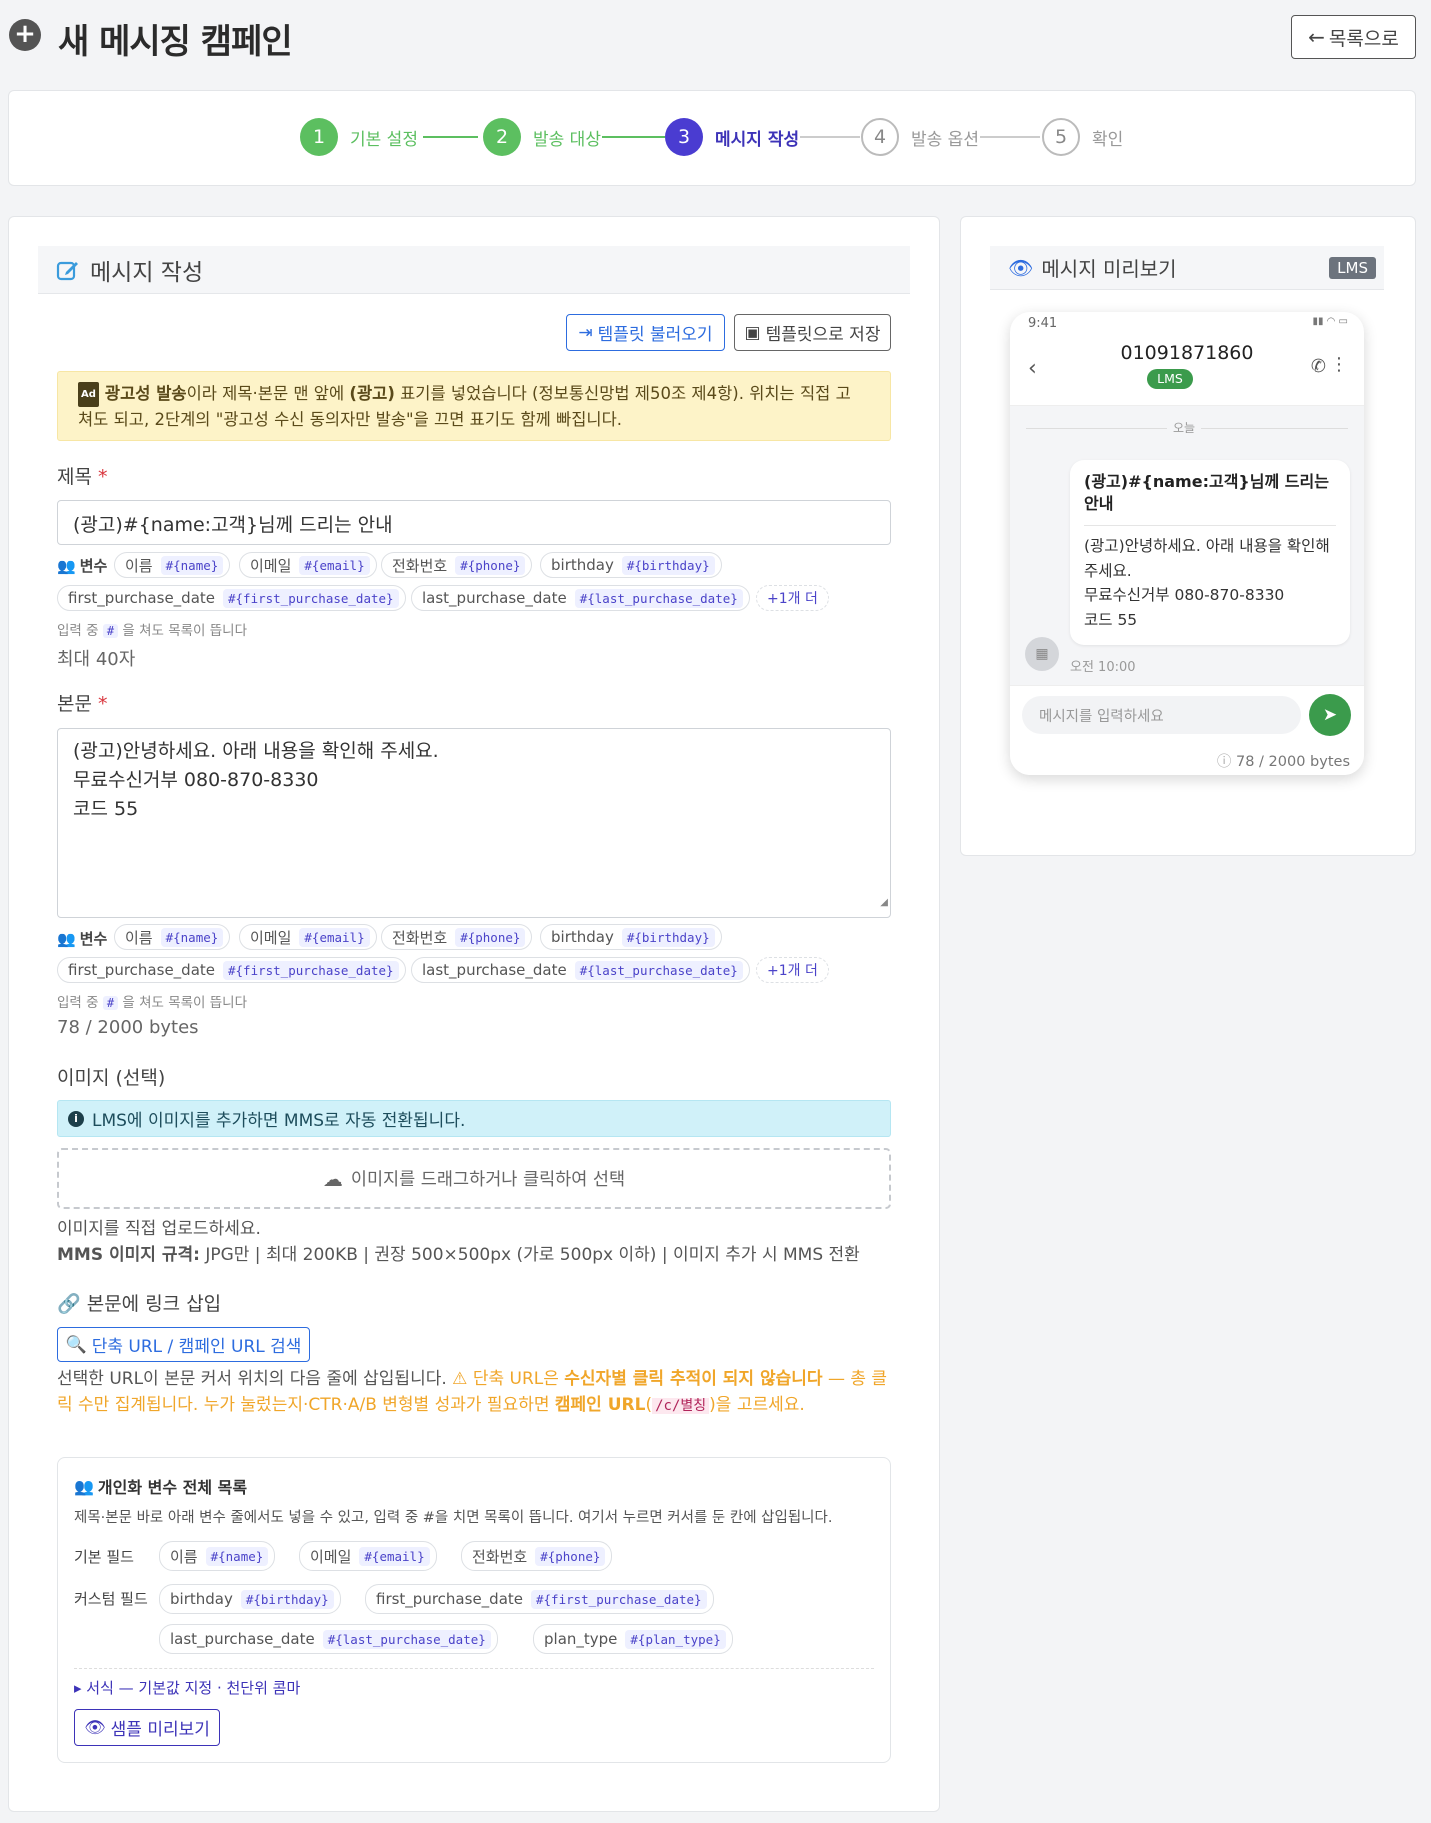 This screenshot has width=1431, height=1823. Describe the element at coordinates (76, 1118) in the screenshot. I see `info-circle-icon: i` at that location.